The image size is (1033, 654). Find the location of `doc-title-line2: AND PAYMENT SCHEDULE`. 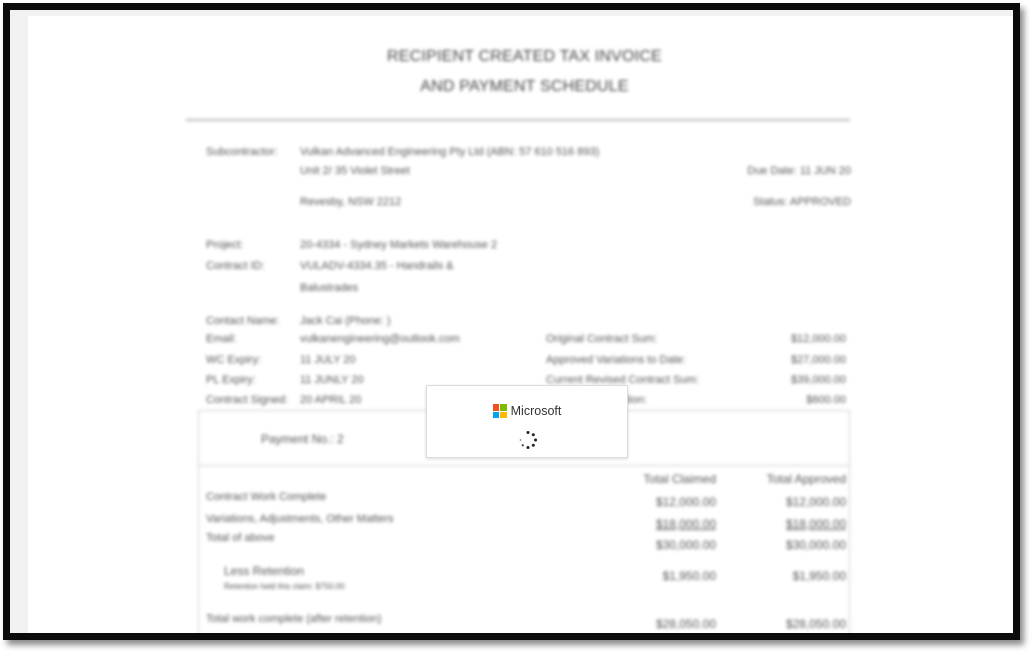

doc-title-line2: AND PAYMENT SCHEDULE is located at coordinates (524, 86).